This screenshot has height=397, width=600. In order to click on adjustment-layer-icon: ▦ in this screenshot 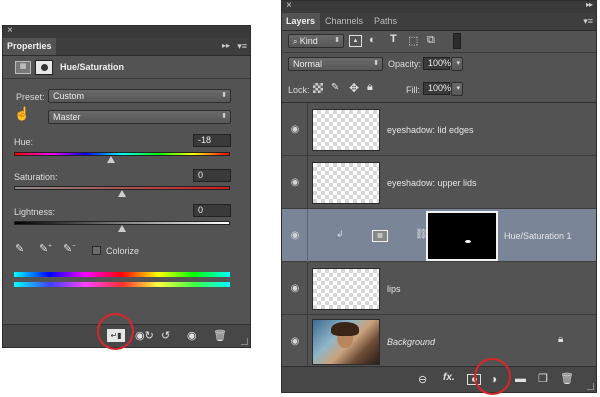, I will do `click(380, 236)`.